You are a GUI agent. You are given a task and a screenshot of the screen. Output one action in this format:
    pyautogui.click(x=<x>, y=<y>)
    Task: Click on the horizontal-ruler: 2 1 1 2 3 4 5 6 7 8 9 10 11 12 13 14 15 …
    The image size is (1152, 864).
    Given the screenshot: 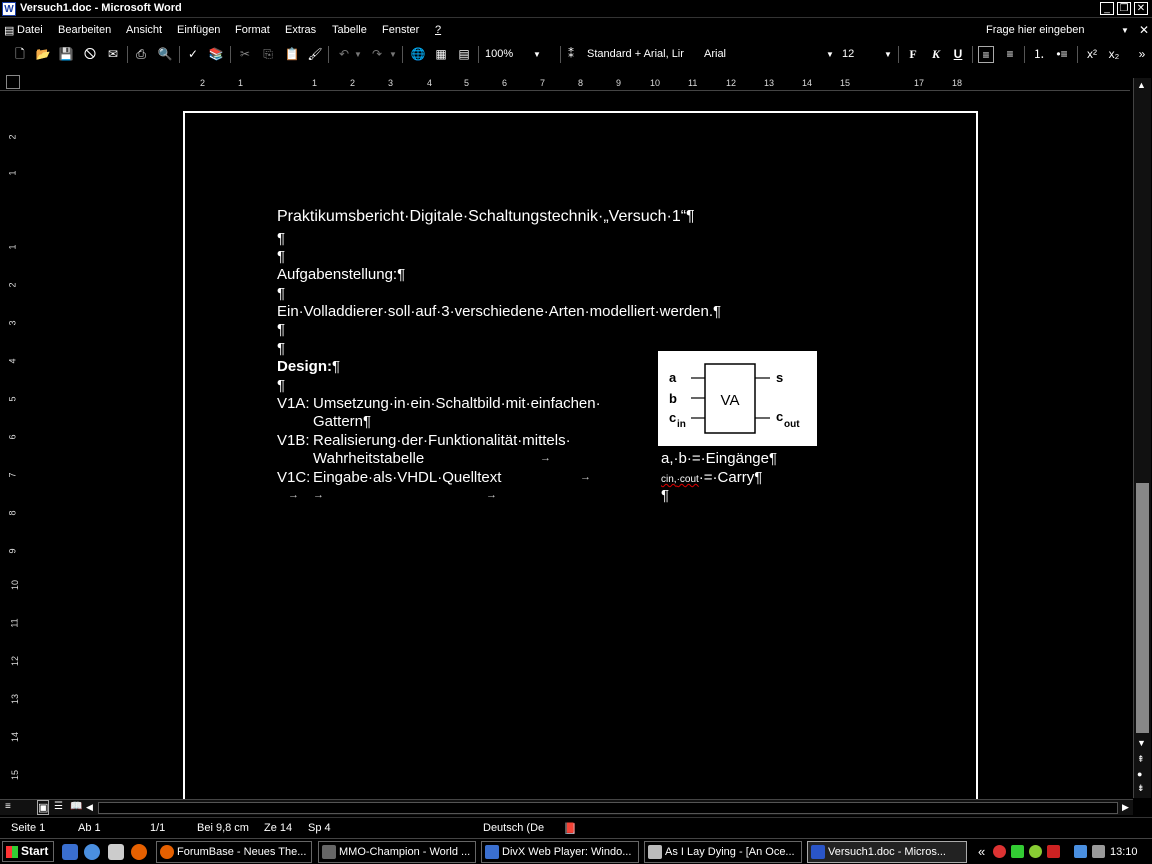 What is the action you would take?
    pyautogui.click(x=576, y=82)
    